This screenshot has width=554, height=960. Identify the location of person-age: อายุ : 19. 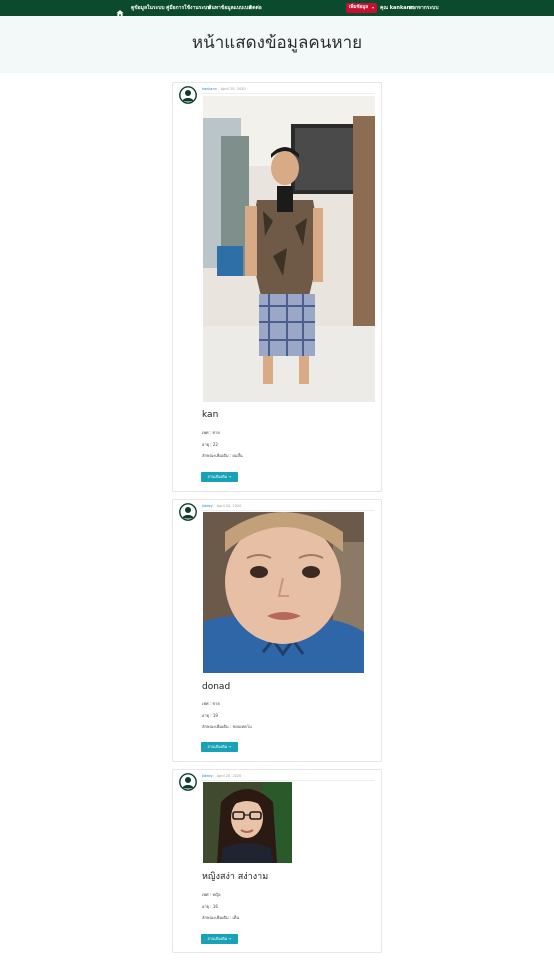
(210, 715).